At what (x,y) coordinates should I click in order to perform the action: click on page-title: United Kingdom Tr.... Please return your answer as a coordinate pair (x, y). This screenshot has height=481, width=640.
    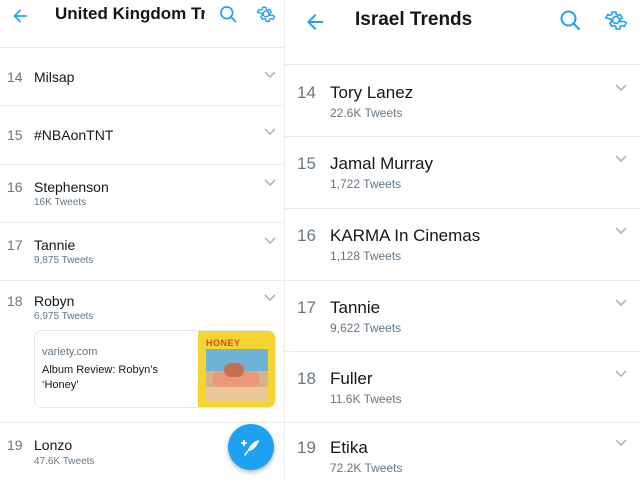
    Looking at the image, I should click on (130, 13).